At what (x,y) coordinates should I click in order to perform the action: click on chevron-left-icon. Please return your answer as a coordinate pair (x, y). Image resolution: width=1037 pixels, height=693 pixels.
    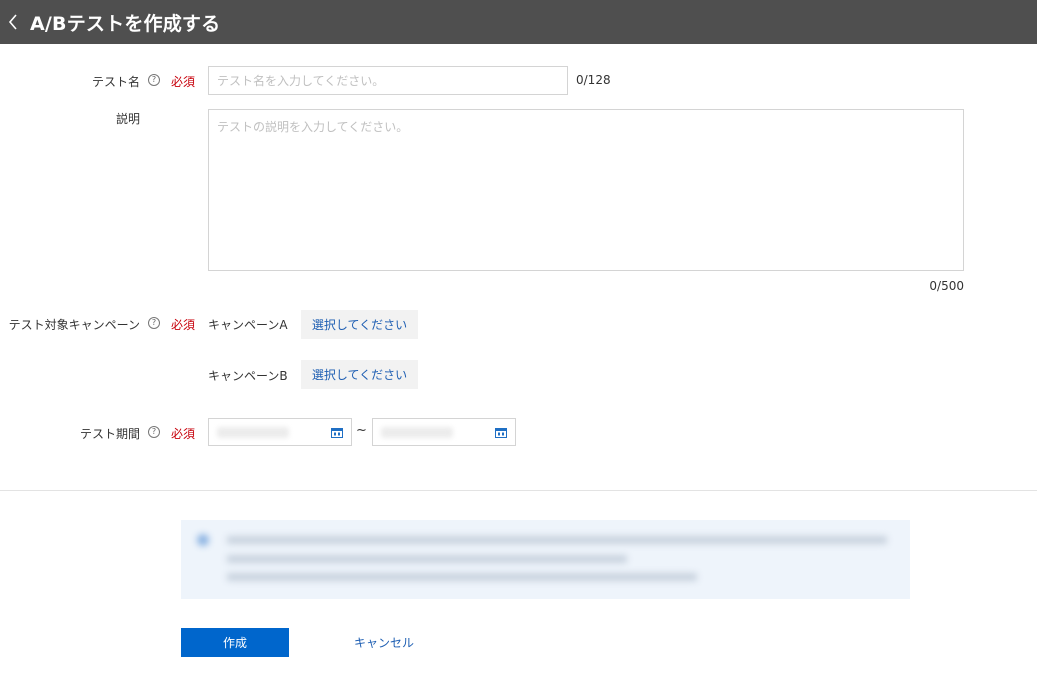
    Looking at the image, I should click on (12, 22).